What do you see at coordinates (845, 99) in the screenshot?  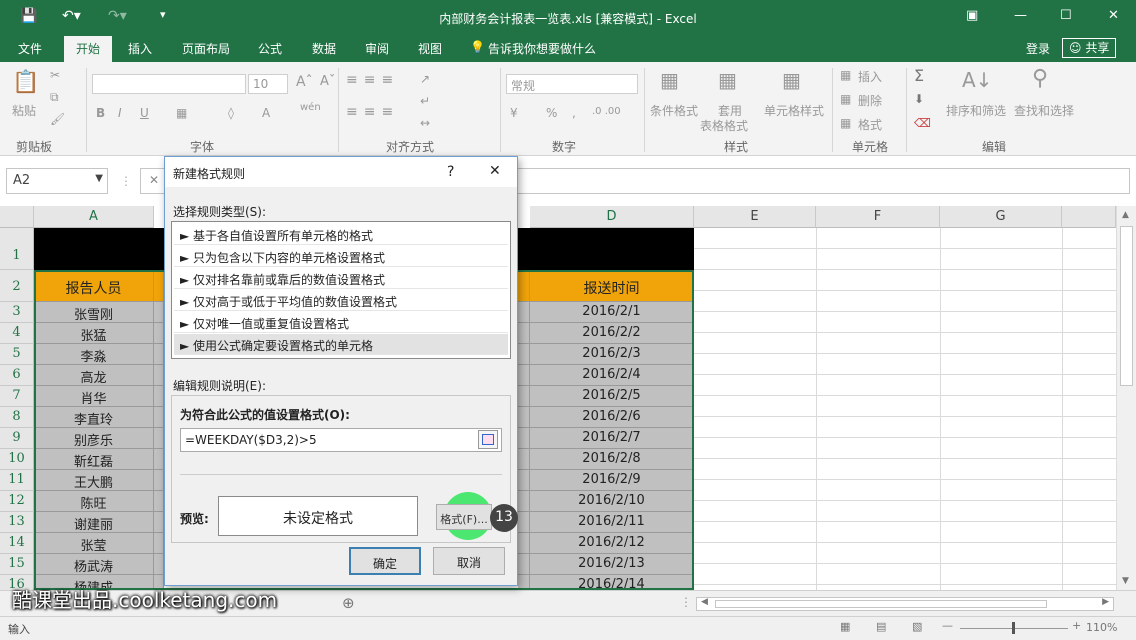 I see `delete-cells-icon: ▦` at bounding box center [845, 99].